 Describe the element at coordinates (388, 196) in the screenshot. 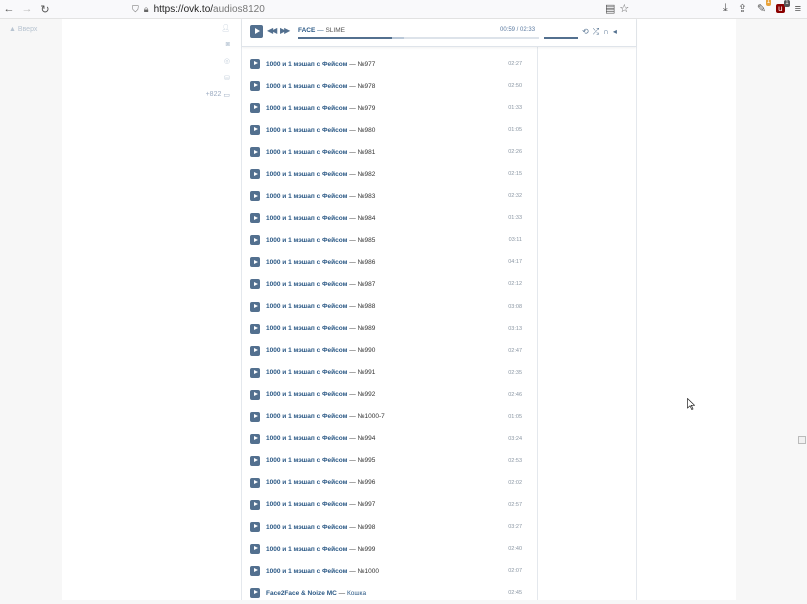

I see `track-row: 1000 и 1 мэшап с Фейсом — №983 02:32` at that location.